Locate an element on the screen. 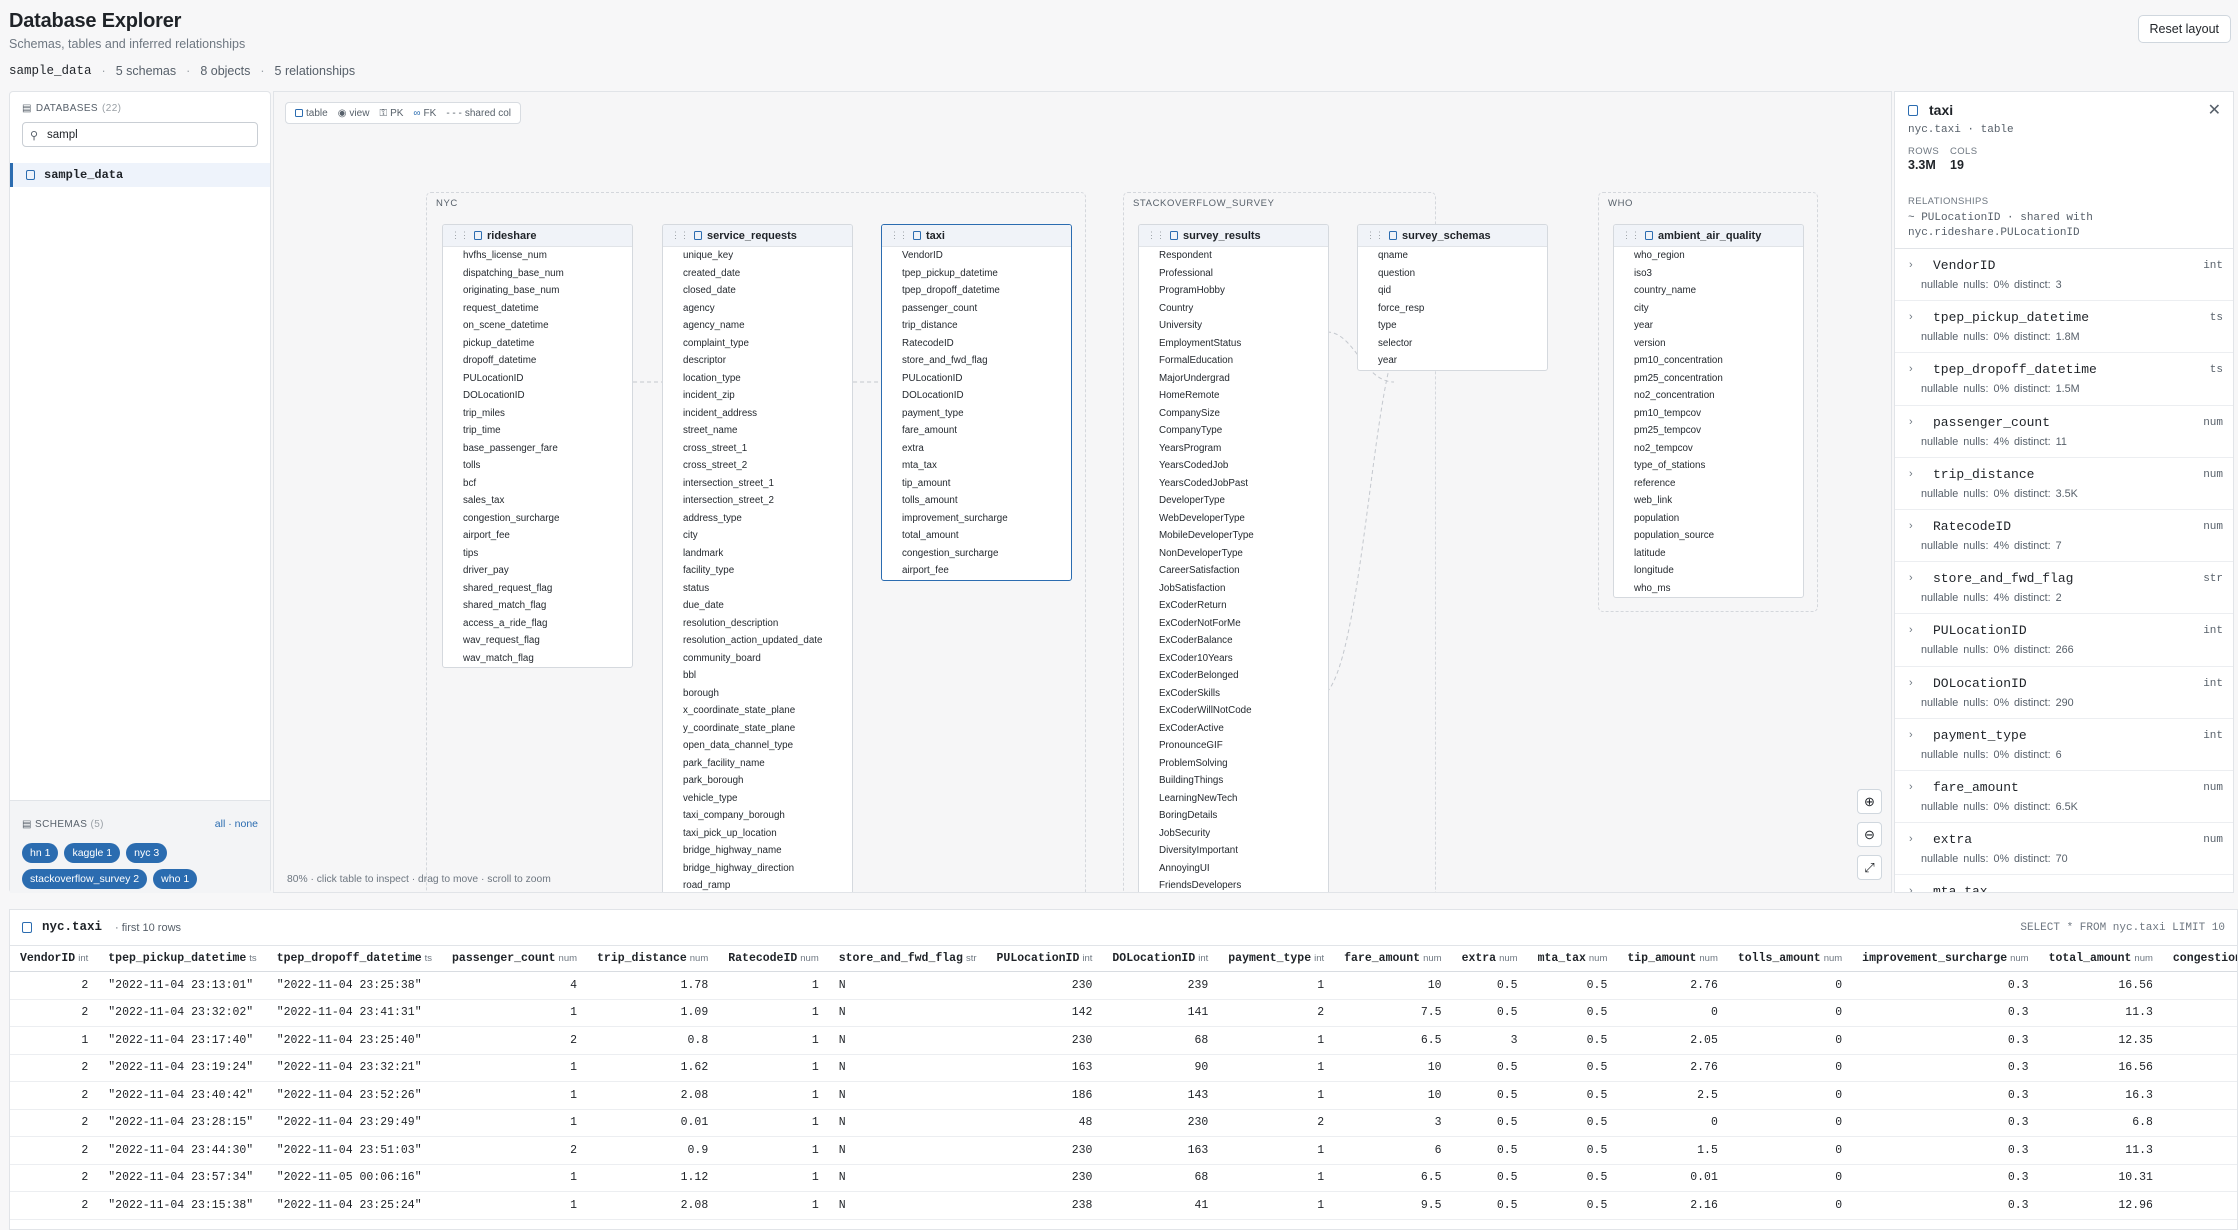 Image resolution: width=2238 pixels, height=1230 pixels. table-column: shared_request_flag is located at coordinates (537, 589).